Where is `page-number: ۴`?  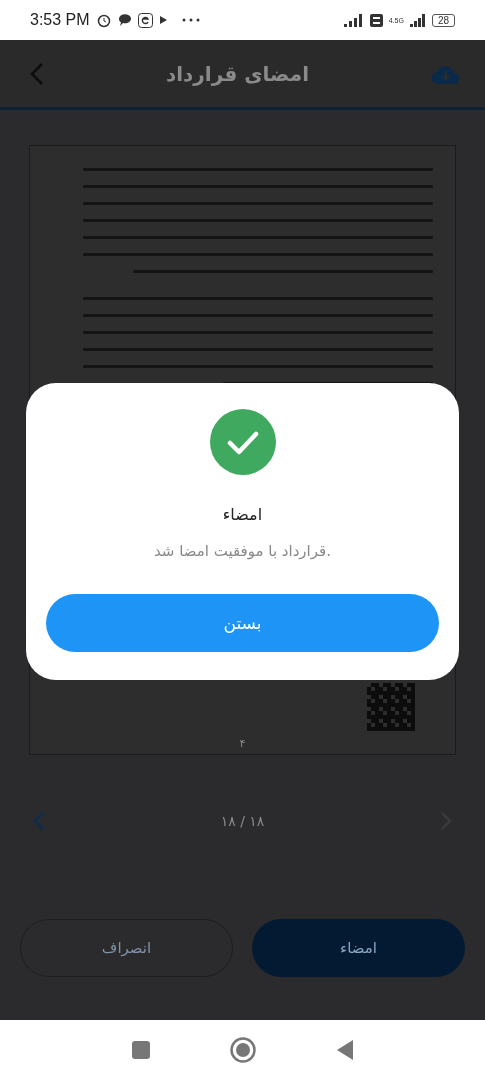 page-number: ۴ is located at coordinates (242, 743).